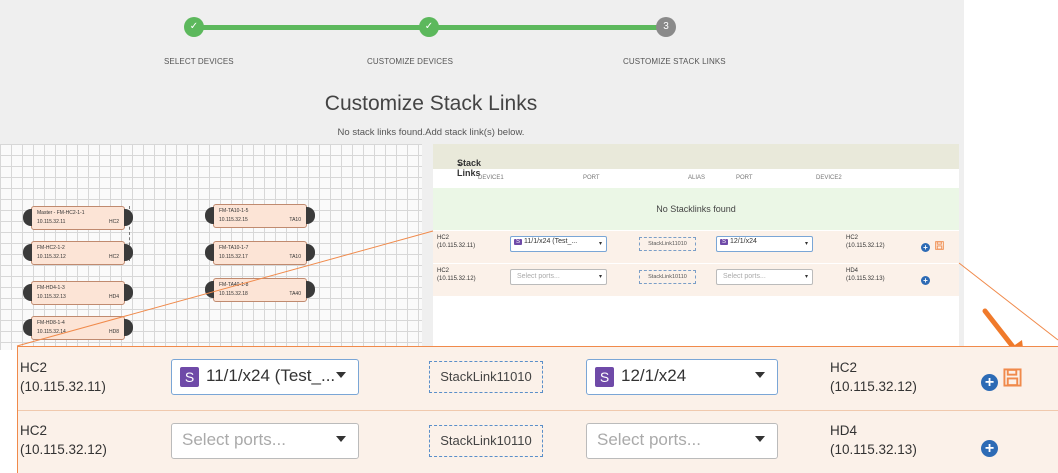 This screenshot has width=1058, height=473. What do you see at coordinates (873, 377) in the screenshot?
I see `device2-cell: HC2 (10.115.32.12)` at bounding box center [873, 377].